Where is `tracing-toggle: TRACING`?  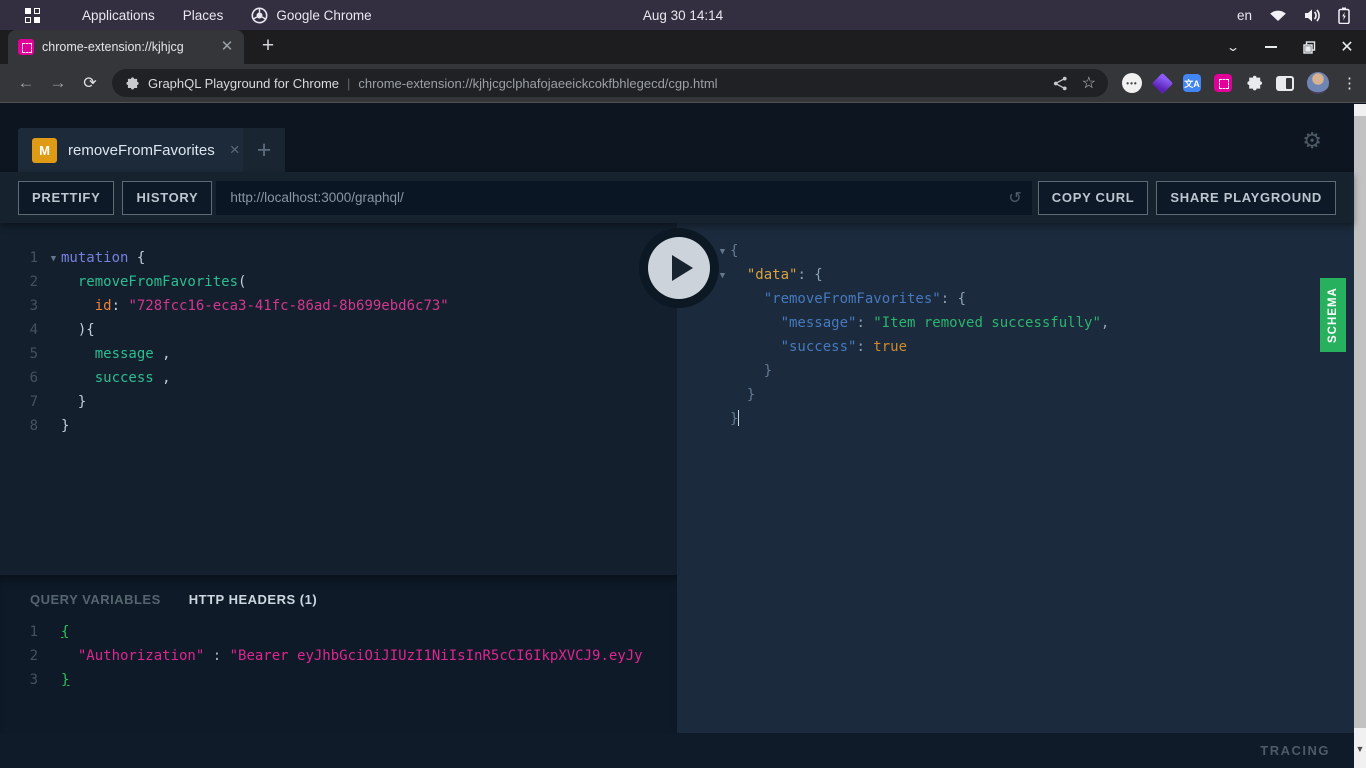
tracing-toggle: TRACING is located at coordinates (1295, 750).